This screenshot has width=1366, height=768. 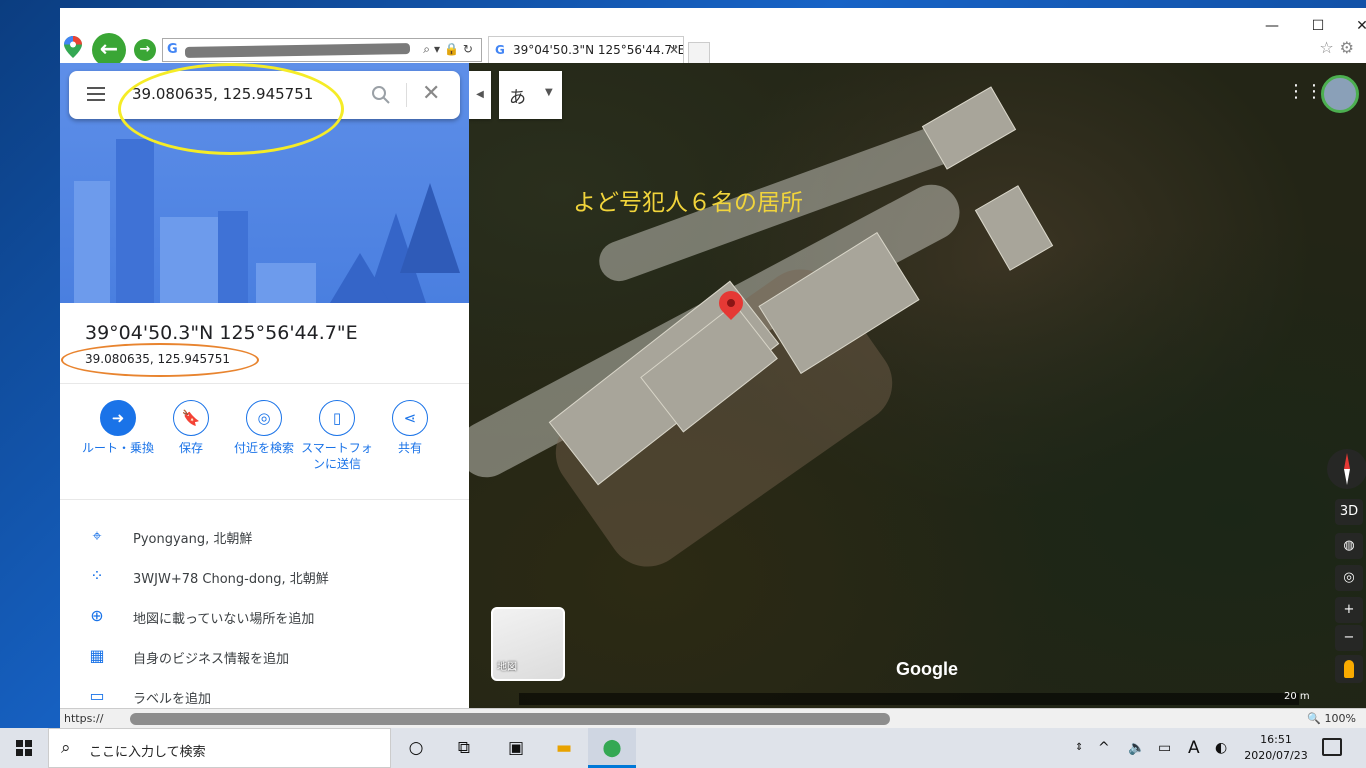 I want to click on zoom-out-button: −, so click(x=1349, y=638).